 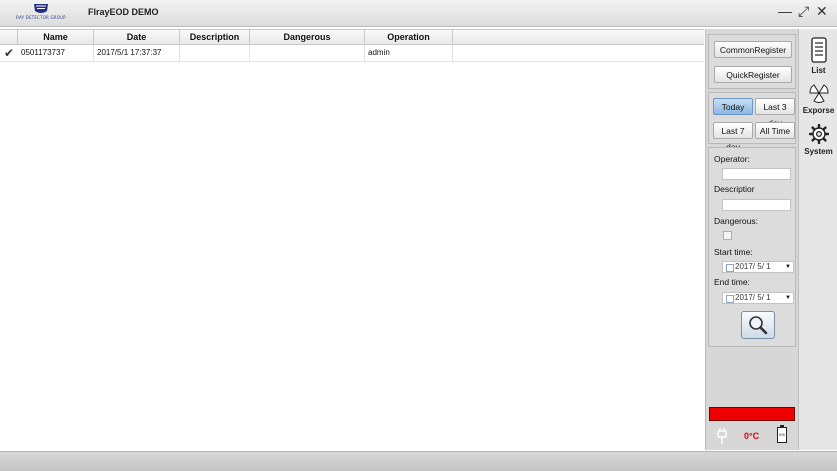 What do you see at coordinates (756, 205) in the screenshot?
I see `description-input` at bounding box center [756, 205].